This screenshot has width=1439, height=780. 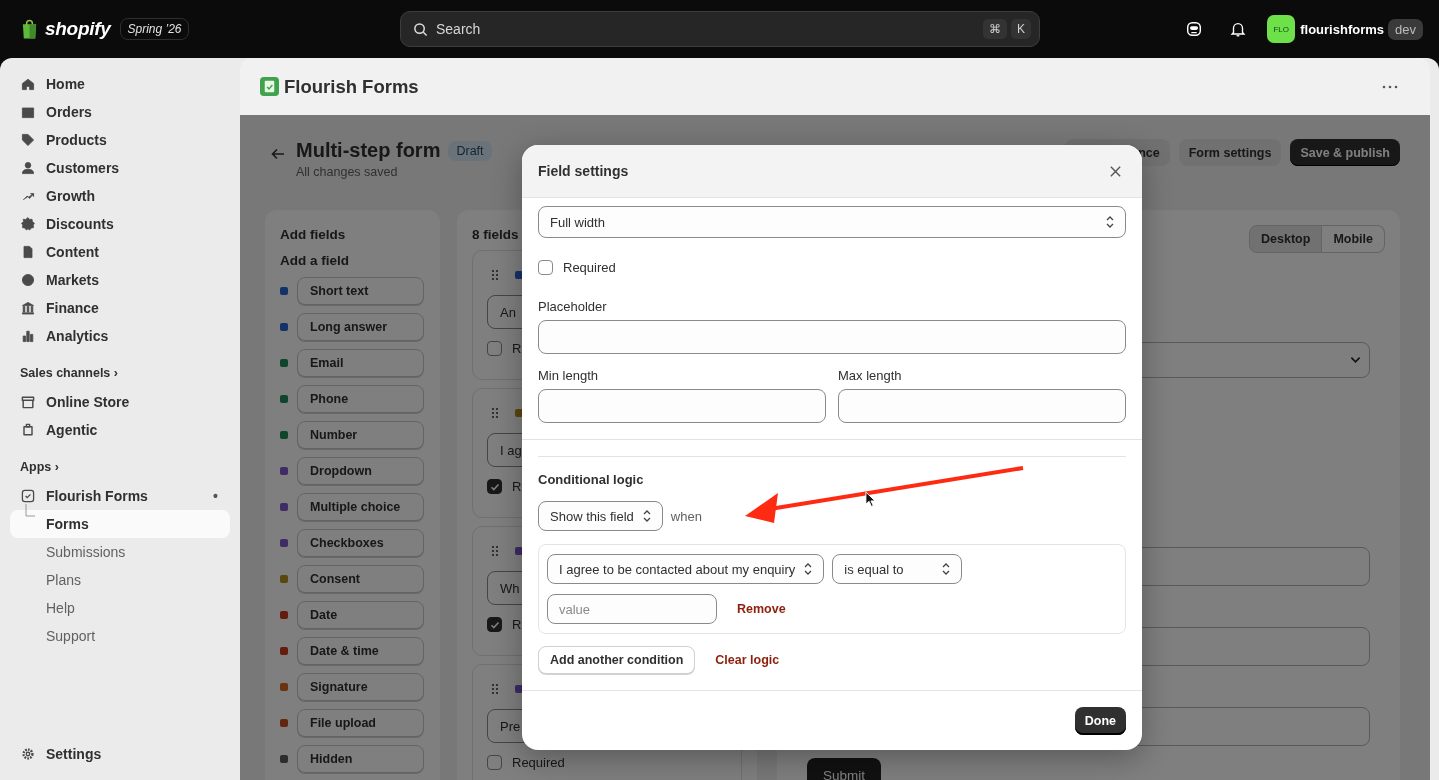 What do you see at coordinates (120, 580) in the screenshot?
I see `nav-subitem: Plans` at bounding box center [120, 580].